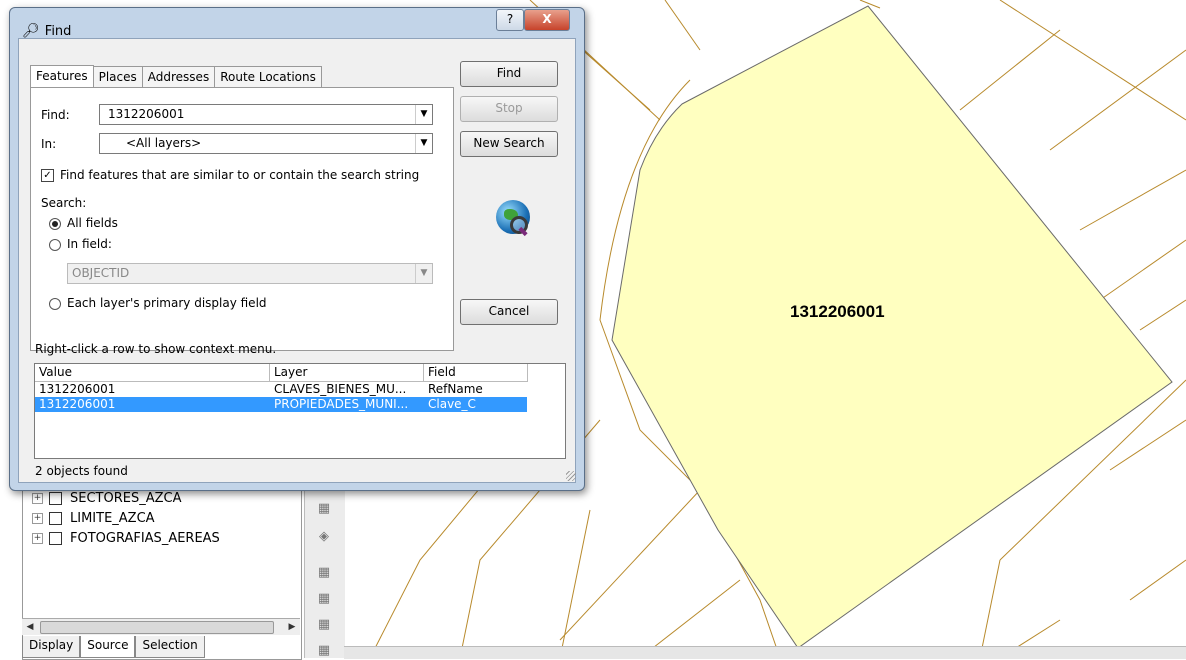 Image resolution: width=1186 pixels, height=660 pixels. Describe the element at coordinates (49, 144) in the screenshot. I see `in-label: In:` at that location.